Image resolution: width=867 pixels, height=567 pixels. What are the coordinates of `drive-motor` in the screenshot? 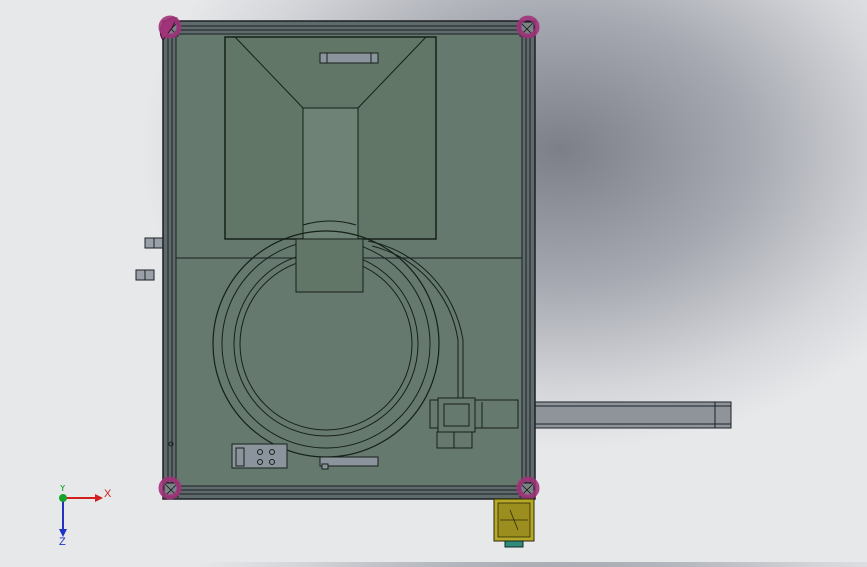 It's located at (514, 523).